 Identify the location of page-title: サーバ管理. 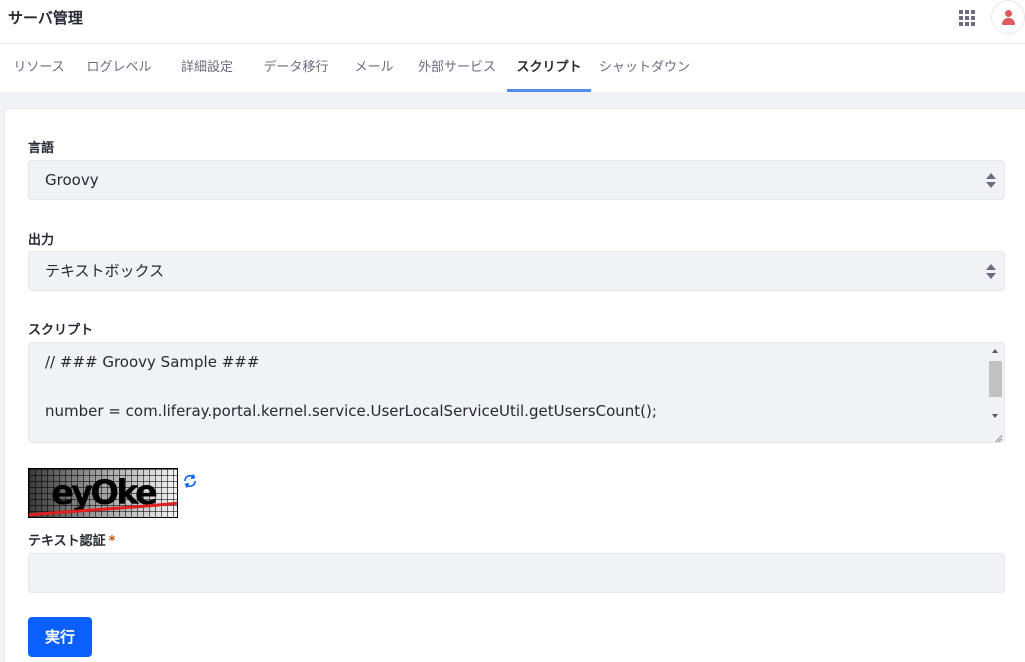
(45, 18).